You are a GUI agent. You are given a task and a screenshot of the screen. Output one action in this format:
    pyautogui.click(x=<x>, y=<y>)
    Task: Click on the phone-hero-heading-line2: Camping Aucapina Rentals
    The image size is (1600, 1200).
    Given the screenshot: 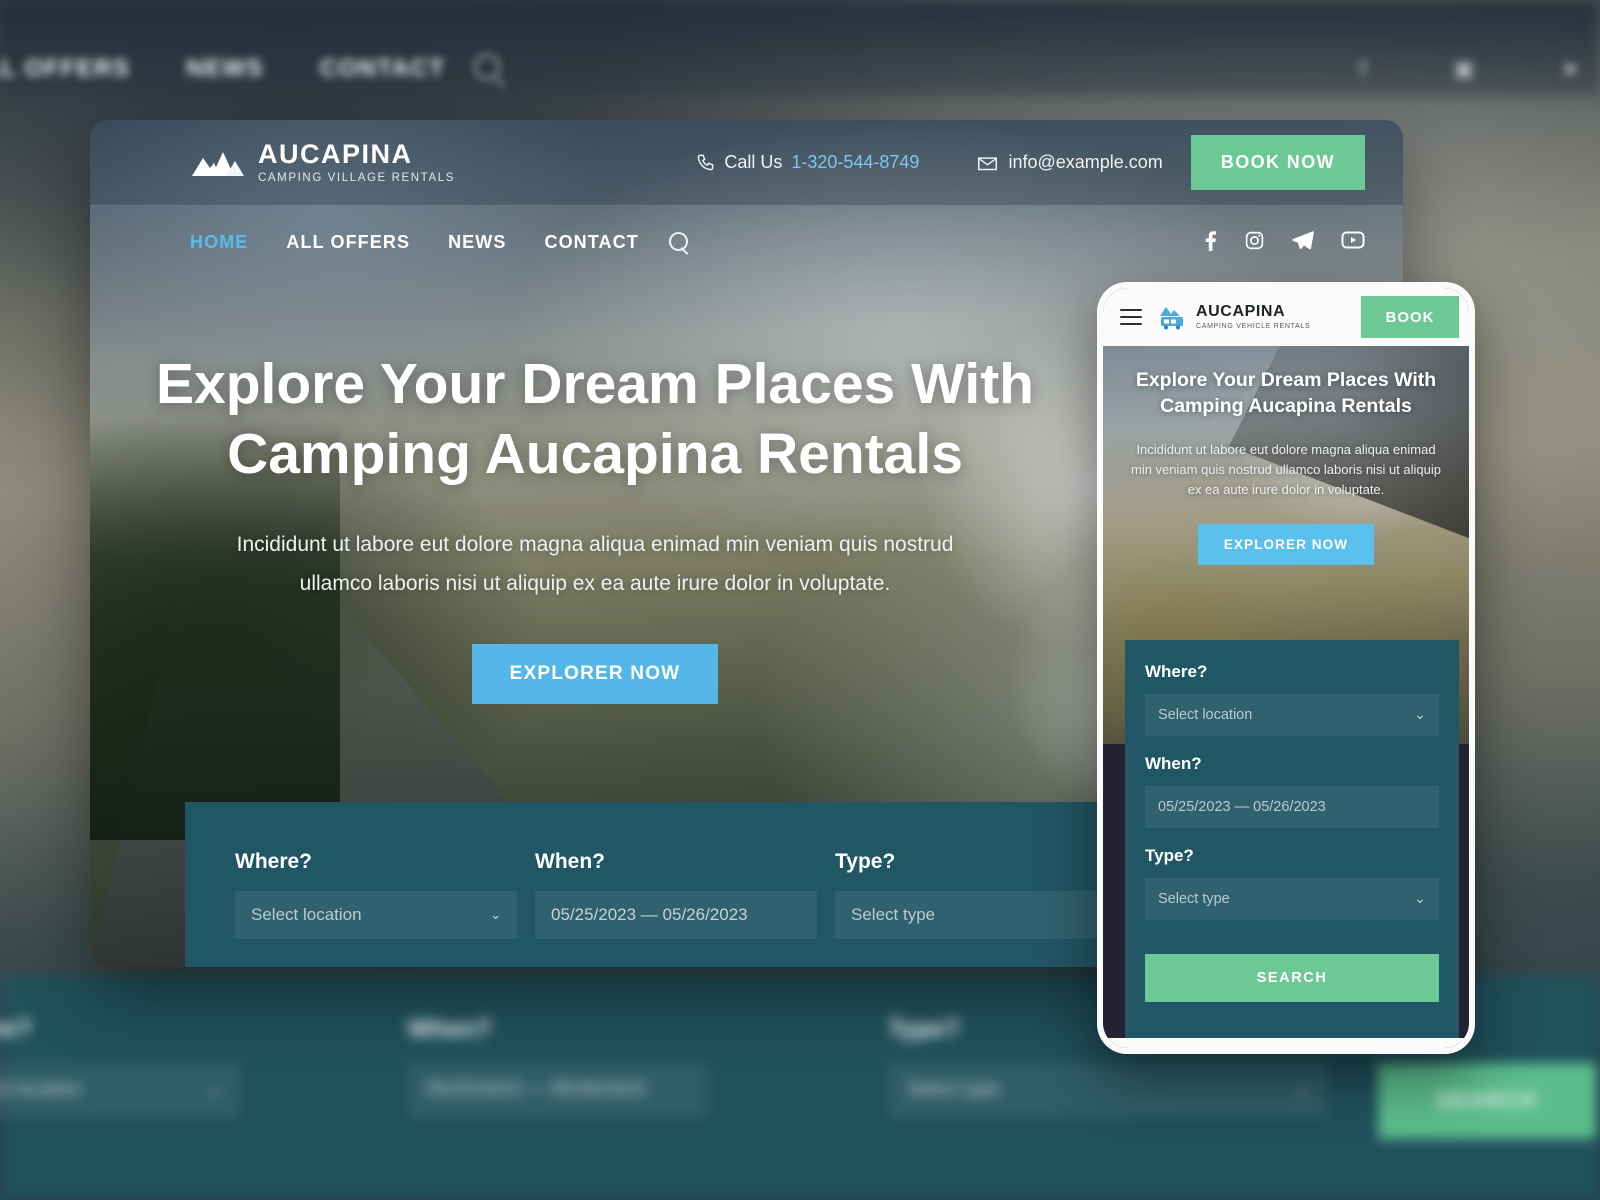 What is the action you would take?
    pyautogui.click(x=1286, y=405)
    